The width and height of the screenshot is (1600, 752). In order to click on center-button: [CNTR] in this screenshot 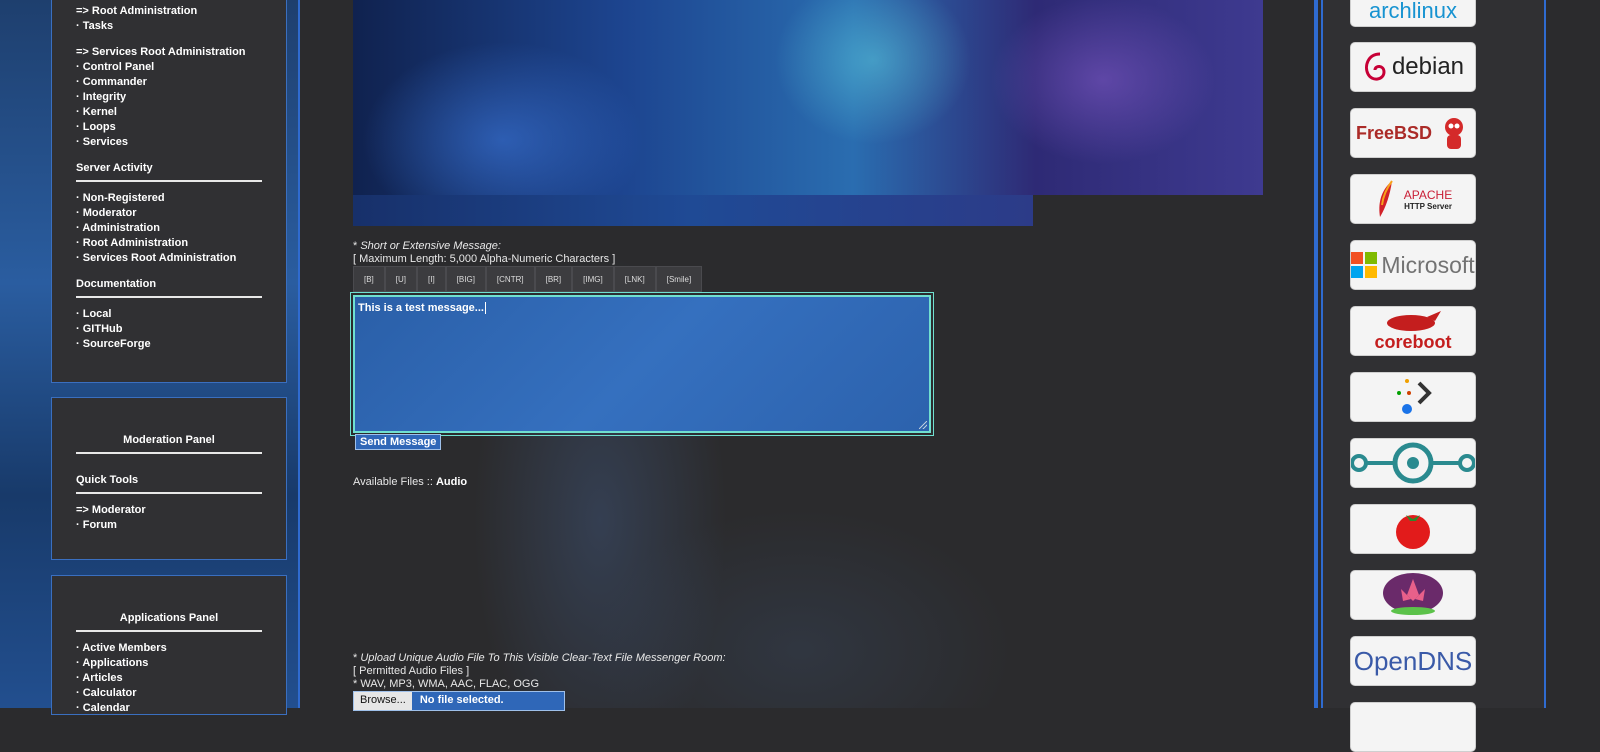, I will do `click(510, 279)`.